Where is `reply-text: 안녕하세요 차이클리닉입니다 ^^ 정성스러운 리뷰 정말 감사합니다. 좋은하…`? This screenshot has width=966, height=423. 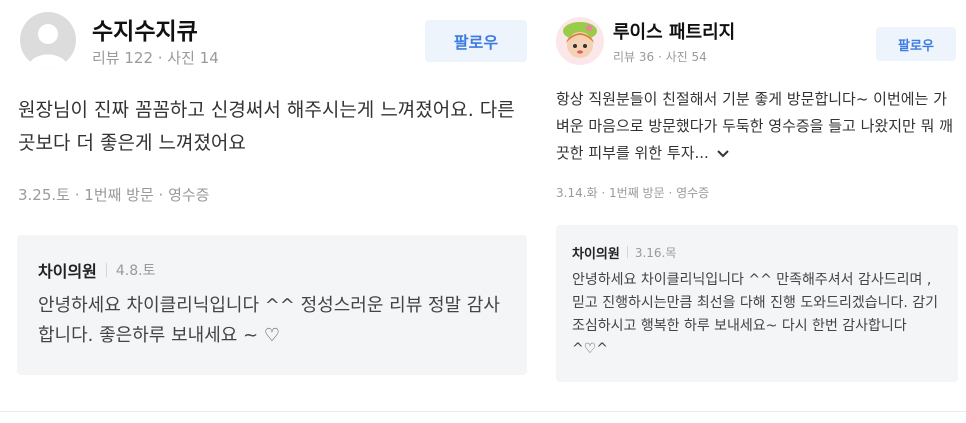
reply-text: 안녕하세요 차이클리닉입니다 ^^ 정성스러운 리뷰 정말 감사합니다. 좋은하… is located at coordinates (269, 320).